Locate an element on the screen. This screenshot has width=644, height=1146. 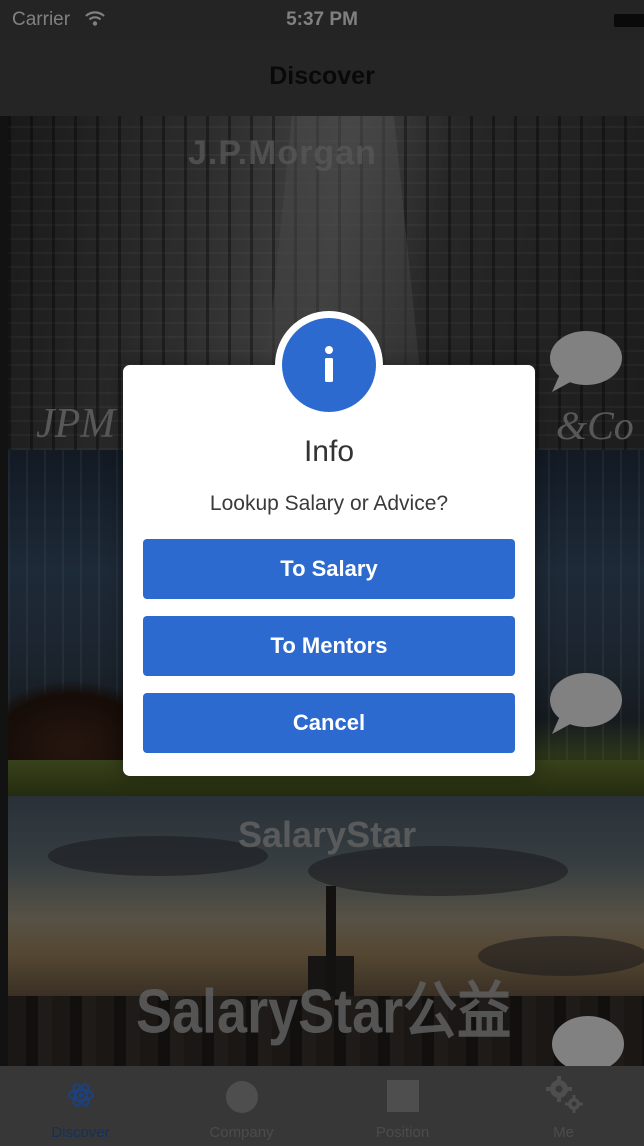
info-icon is located at coordinates (329, 364).